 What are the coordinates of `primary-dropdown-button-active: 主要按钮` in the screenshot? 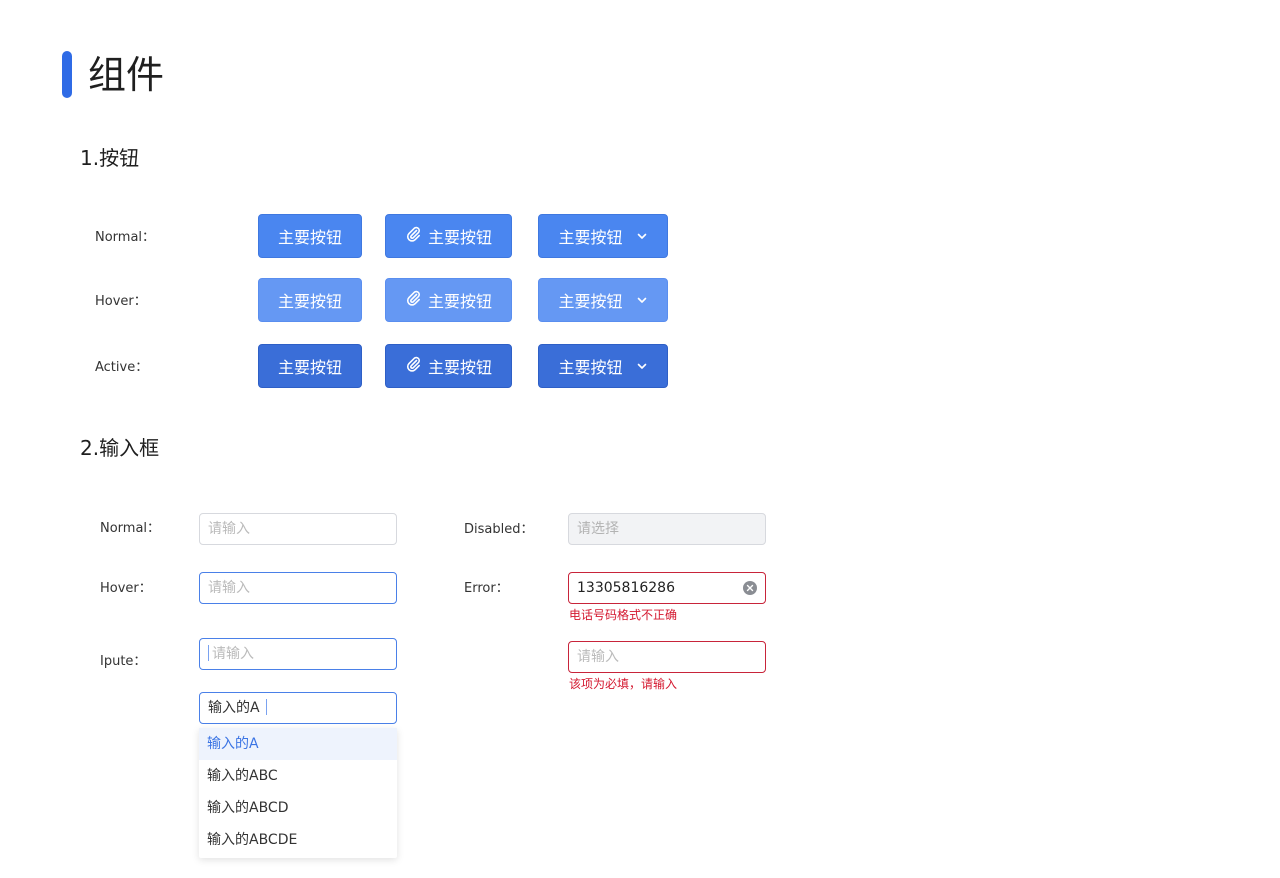 It's located at (603, 366).